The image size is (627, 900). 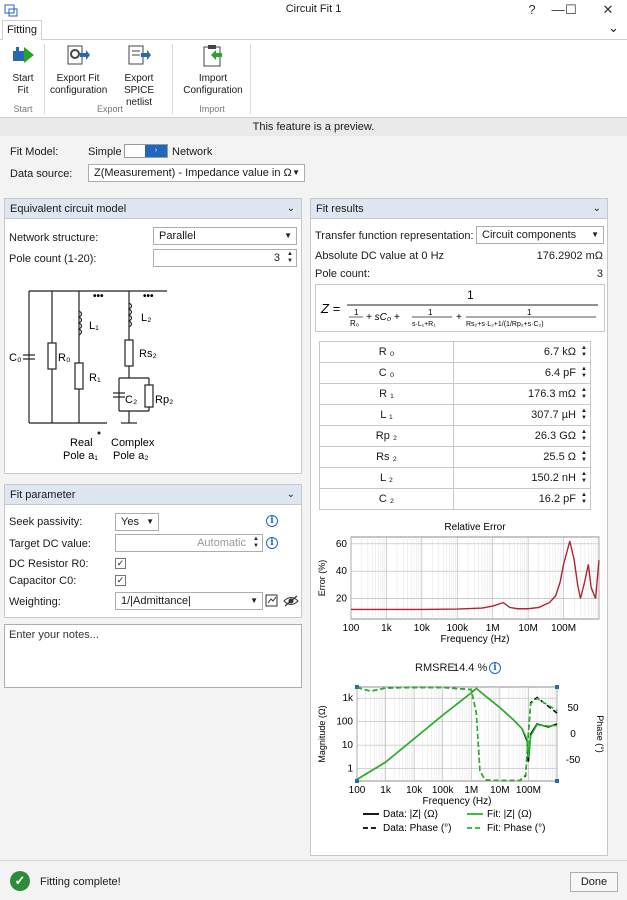 What do you see at coordinates (22, 30) in the screenshot?
I see `tab-fitting: Fitting` at bounding box center [22, 30].